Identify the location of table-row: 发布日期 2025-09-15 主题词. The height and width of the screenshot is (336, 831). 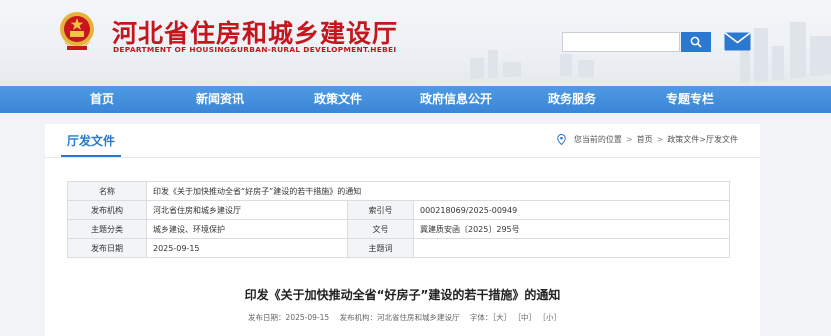
(398, 248).